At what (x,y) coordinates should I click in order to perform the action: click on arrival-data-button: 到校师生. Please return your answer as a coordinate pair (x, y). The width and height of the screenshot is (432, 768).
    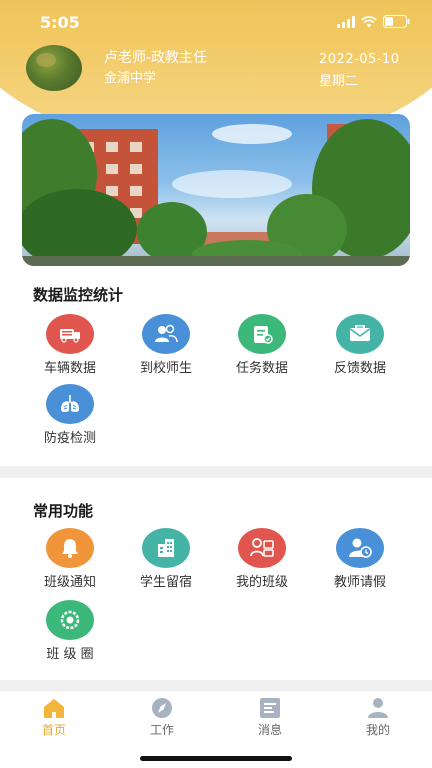
    Looking at the image, I should click on (166, 345).